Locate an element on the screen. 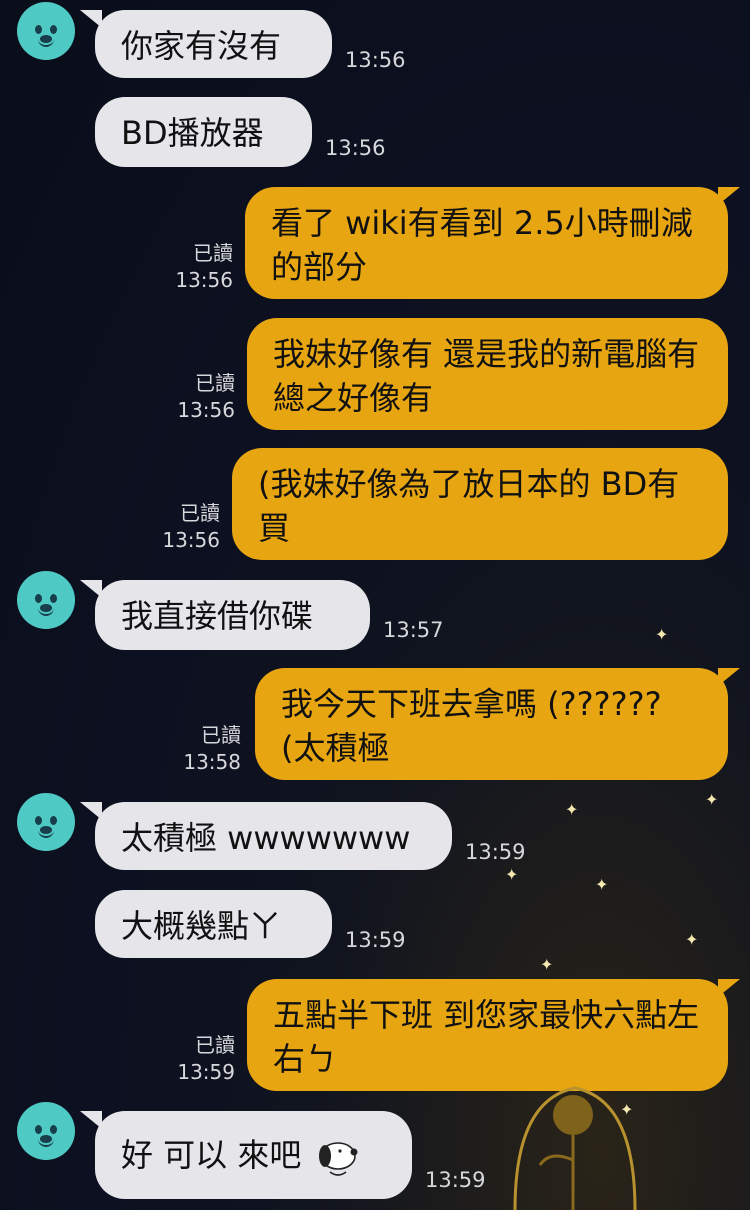  message-bubble-outgoing: (我妹好像為了放日本的 BD有買 is located at coordinates (480, 504).